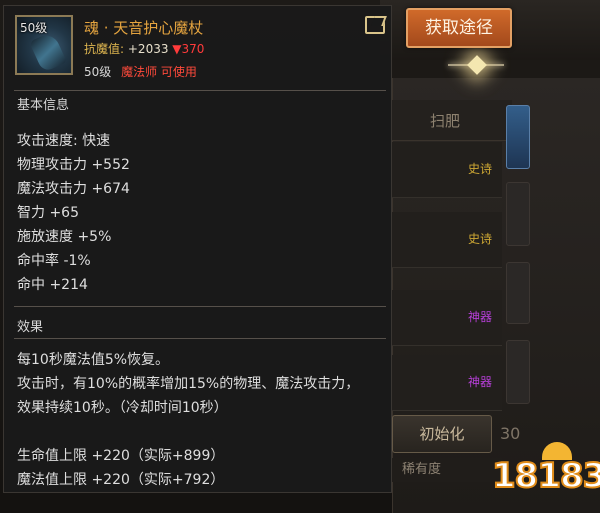 This screenshot has width=600, height=513. Describe the element at coordinates (159, 72) in the screenshot. I see `class-requirement: 魔法师 可使用` at that location.